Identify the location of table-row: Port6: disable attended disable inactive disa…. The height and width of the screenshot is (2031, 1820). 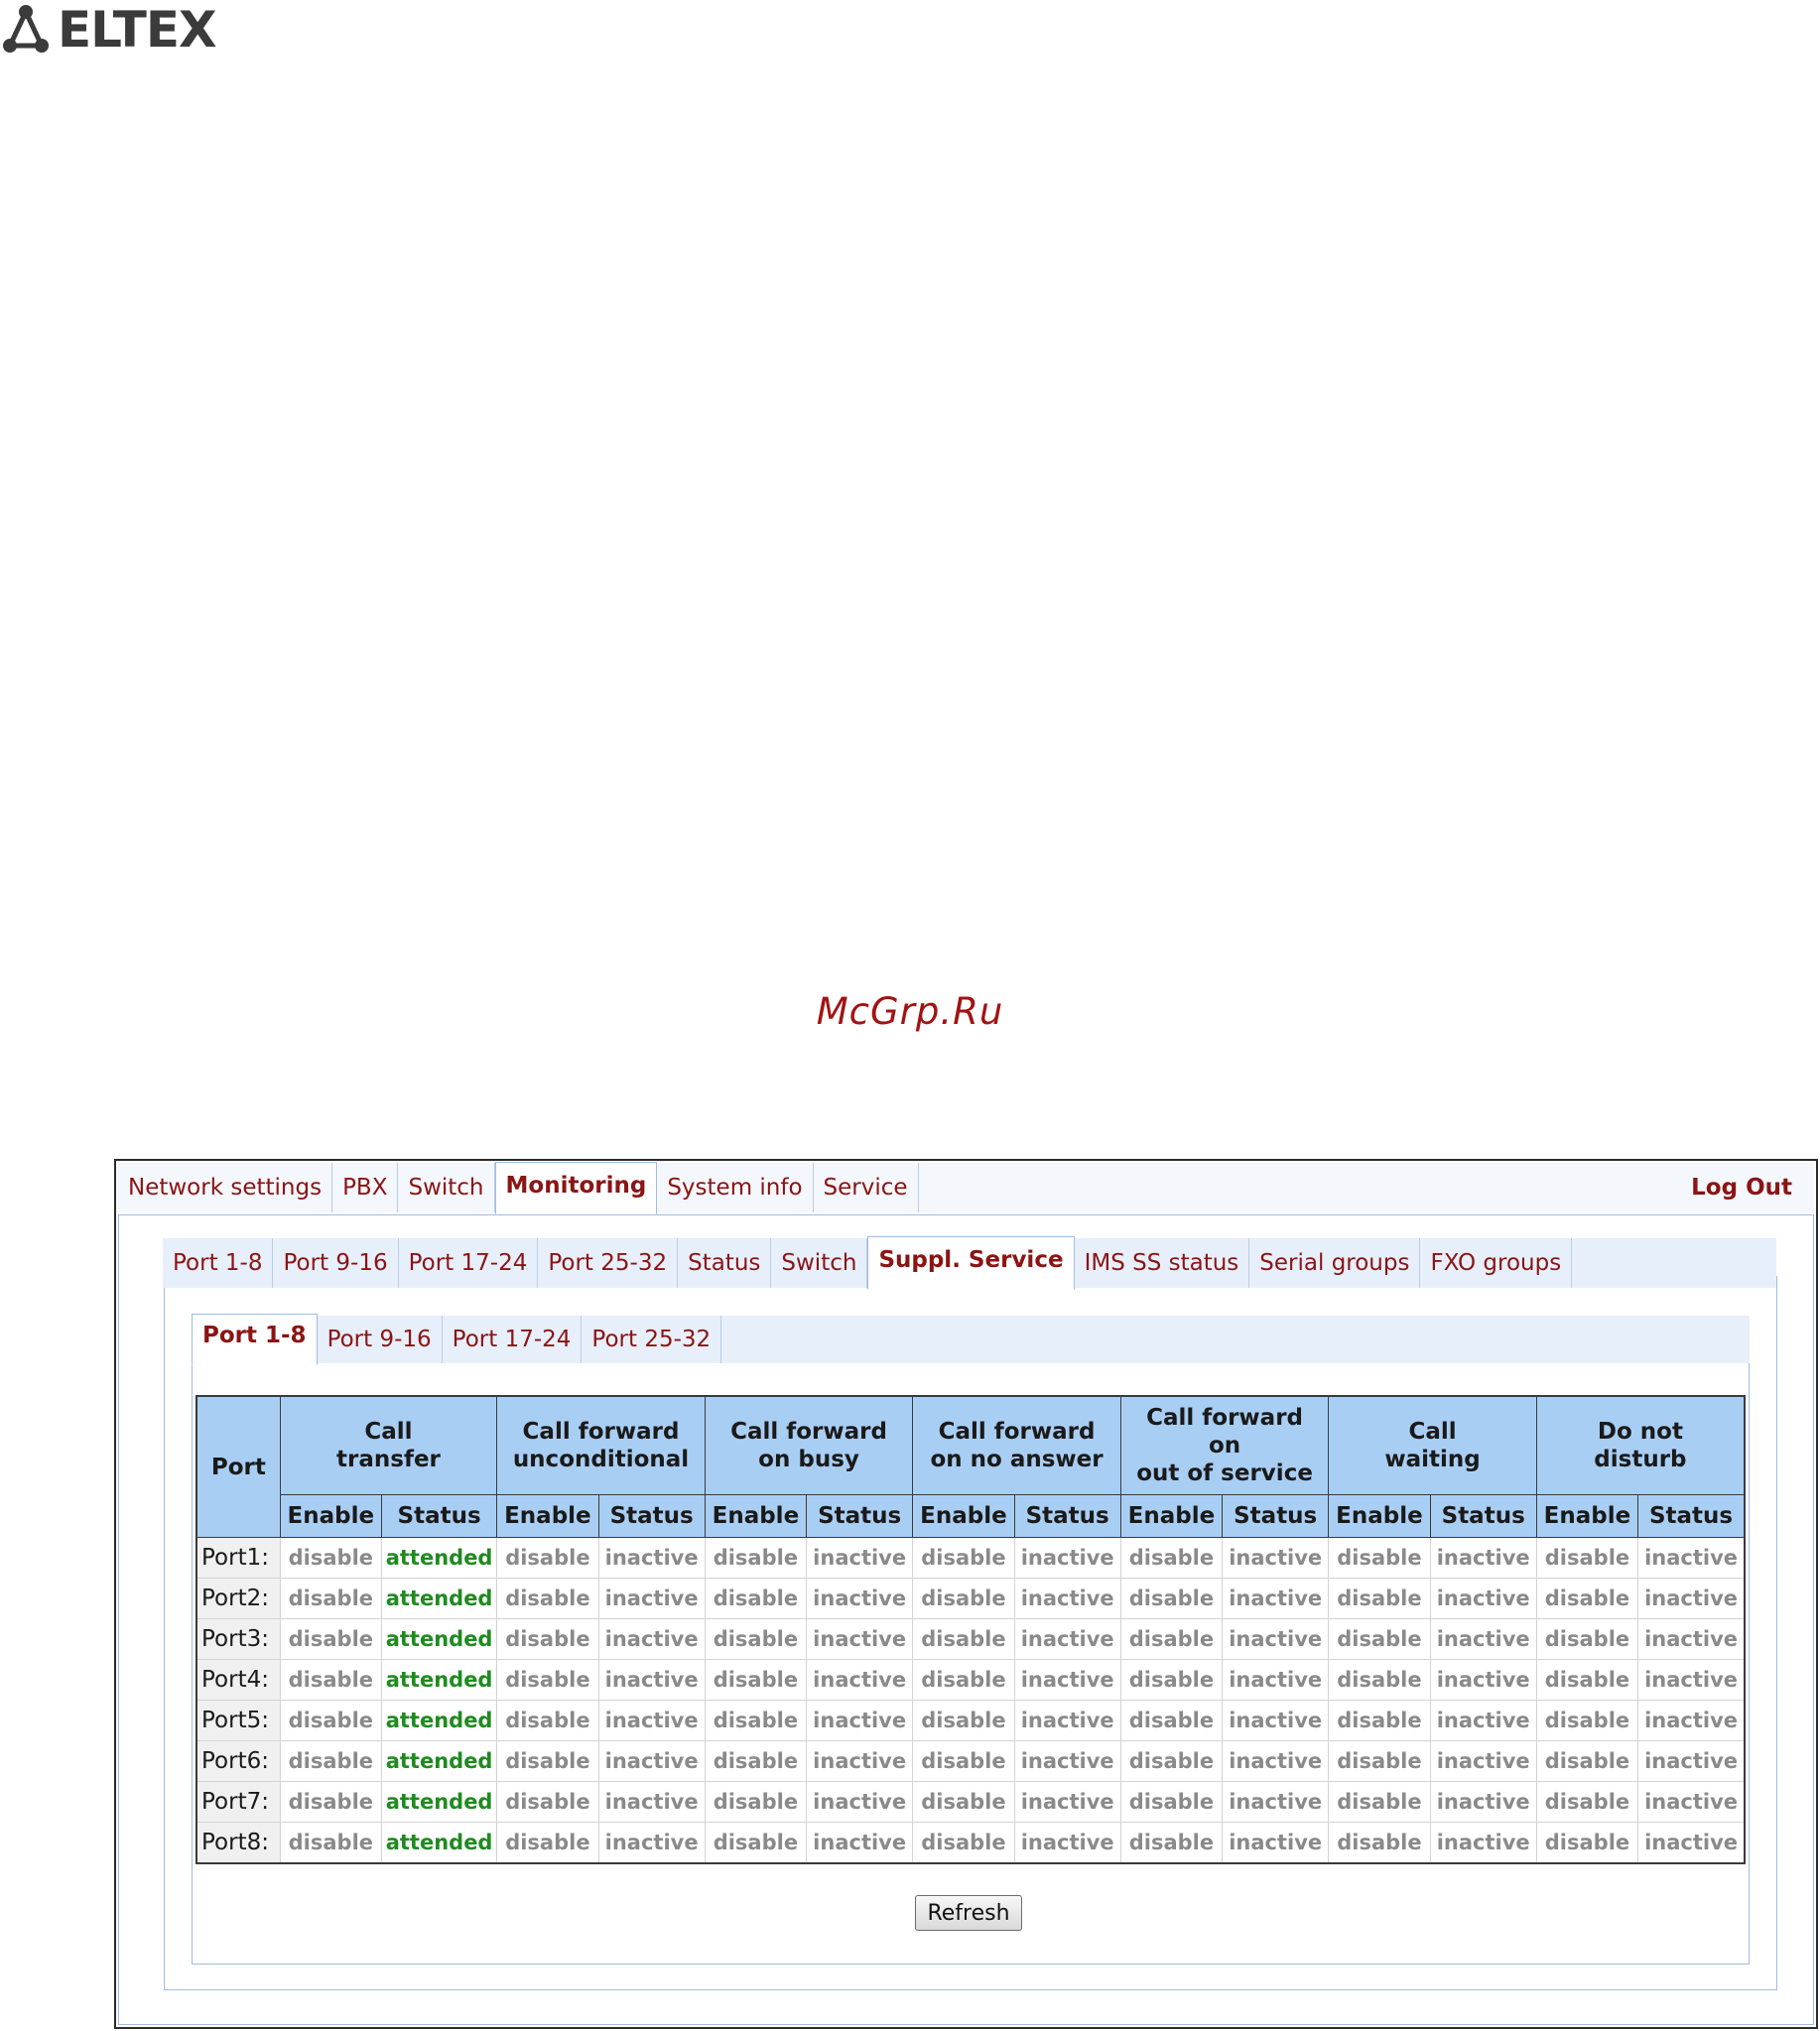
(970, 1761).